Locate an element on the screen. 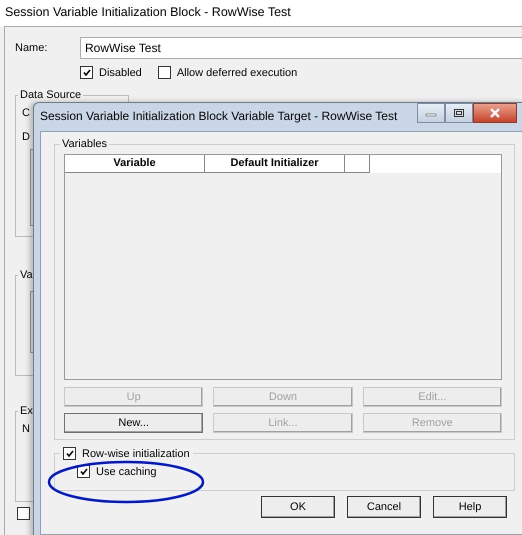 This screenshot has height=535, width=522. group-legend: Variables is located at coordinates (85, 144).